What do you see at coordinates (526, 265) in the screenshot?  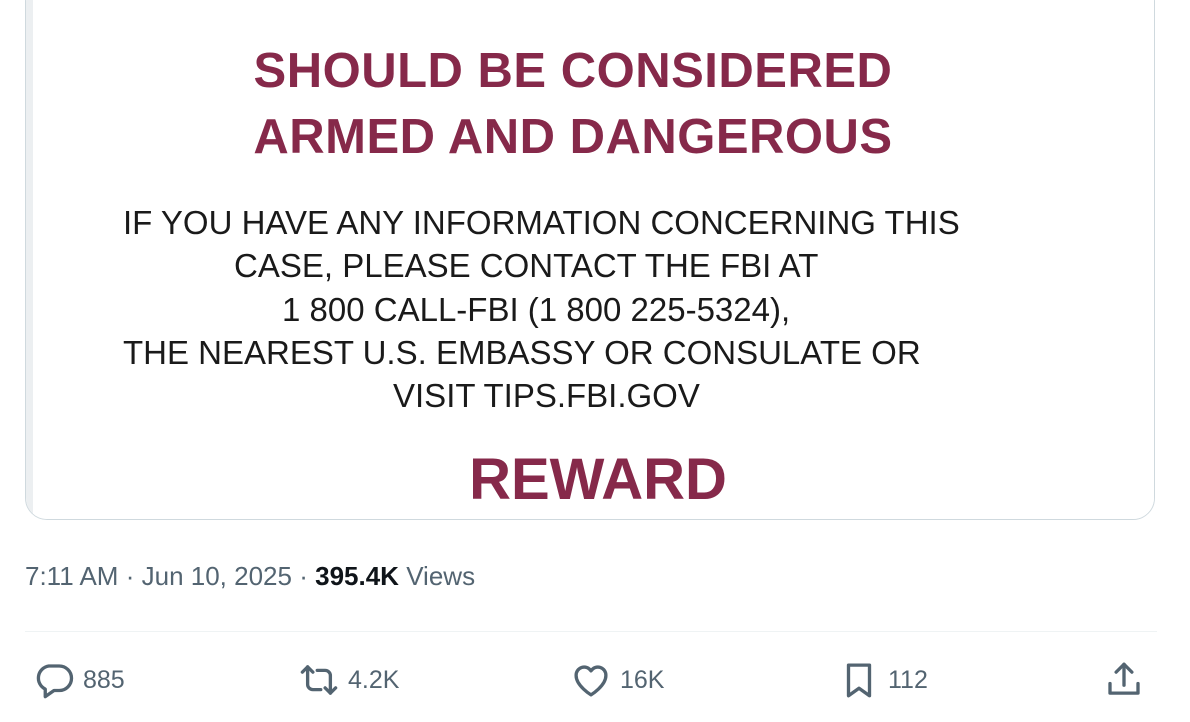 I see `poster-info-line: CASE, PLEASE CONTACT THE FBI AT` at bounding box center [526, 265].